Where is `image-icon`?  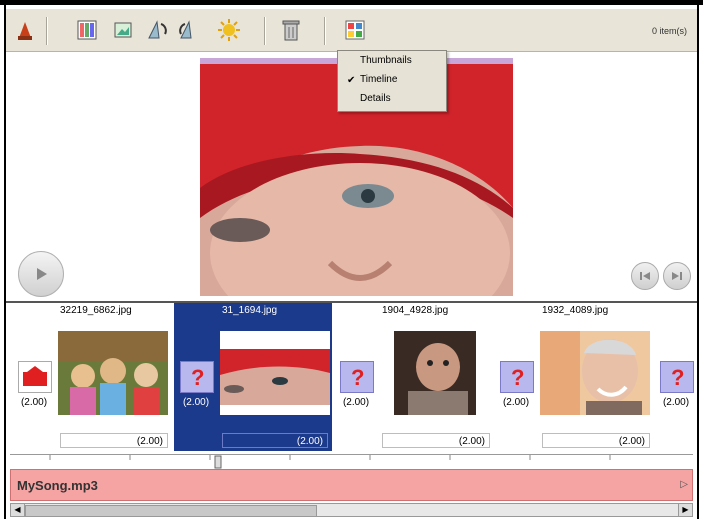
image-icon is located at coordinates (123, 30).